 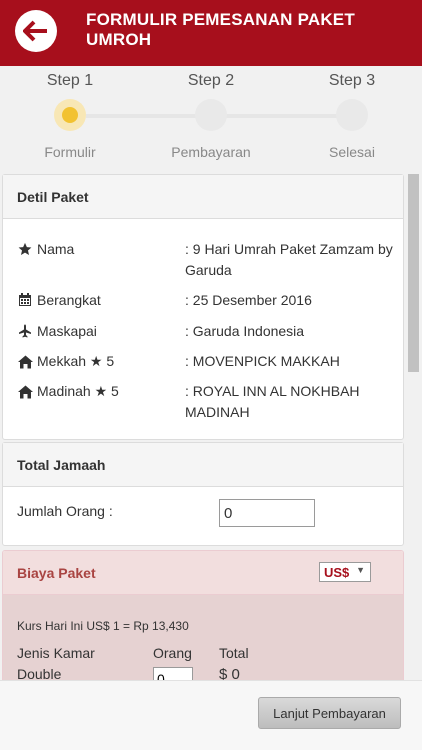 I want to click on arrow-left-icon, so click(x=35, y=31).